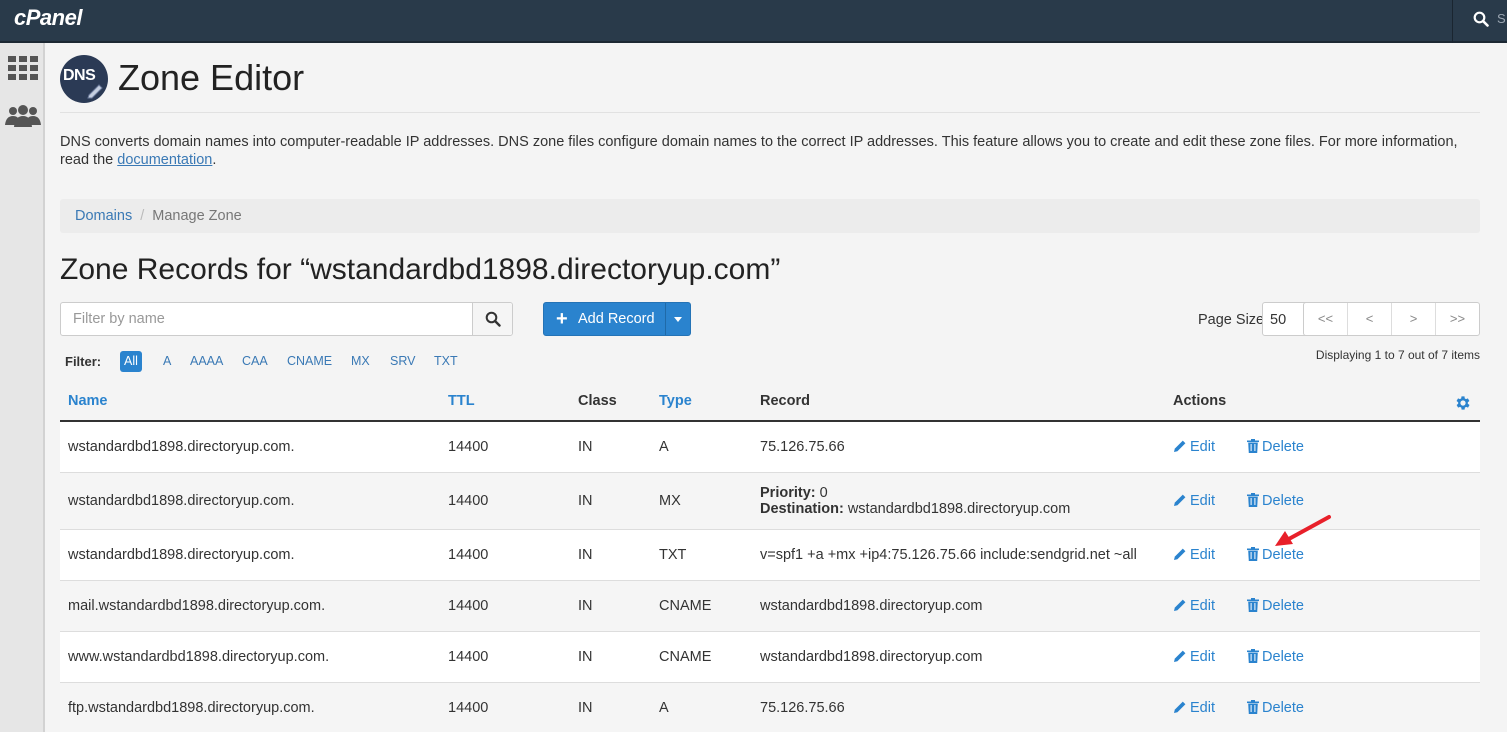  I want to click on filter-search-button, so click(492, 319).